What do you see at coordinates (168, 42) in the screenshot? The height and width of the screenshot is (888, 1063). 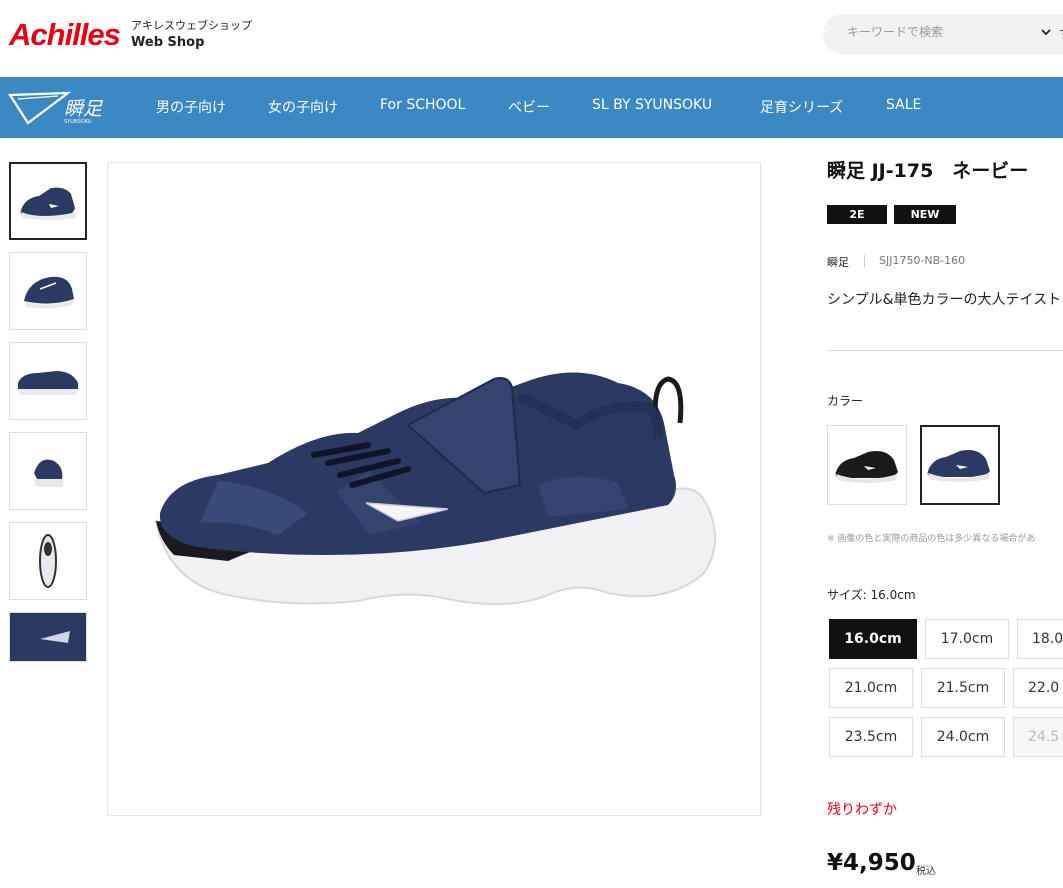 I see `shop-title: Web Shop` at bounding box center [168, 42].